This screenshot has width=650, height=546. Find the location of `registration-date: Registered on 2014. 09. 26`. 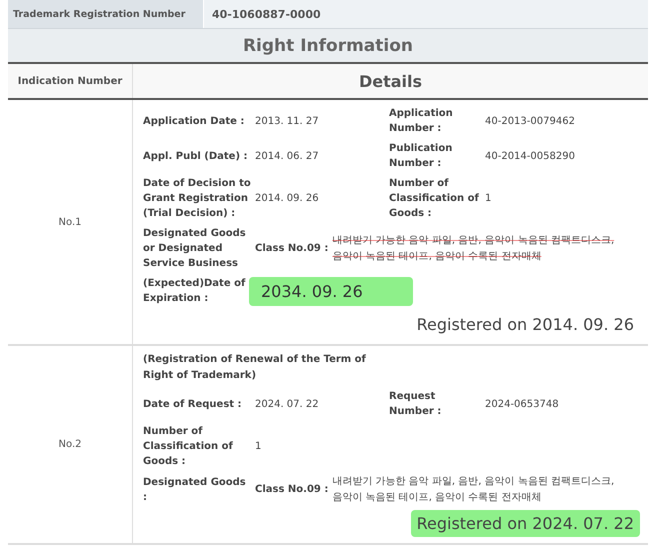

registration-date: Registered on 2014. 09. 26 is located at coordinates (525, 325).